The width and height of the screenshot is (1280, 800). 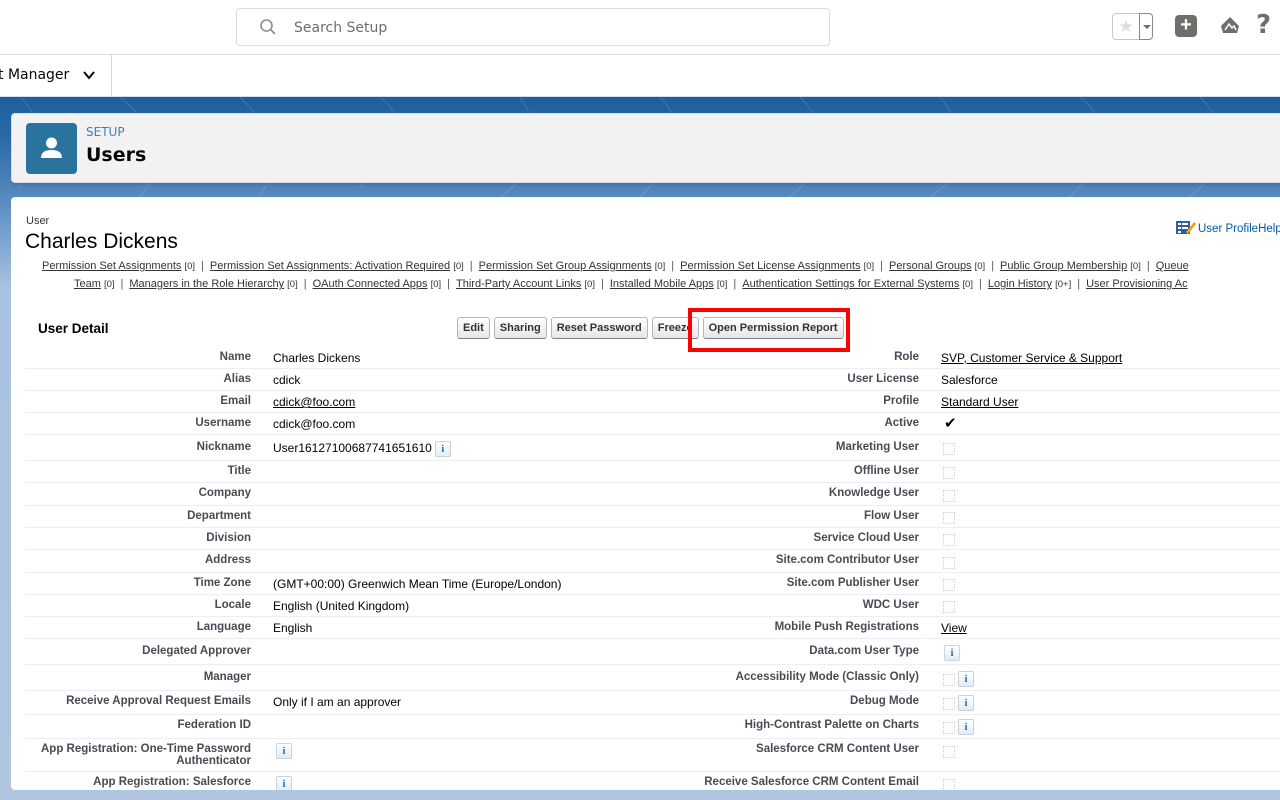 I want to click on related-link: Managers in the Role Hierarchy, so click(x=206, y=284).